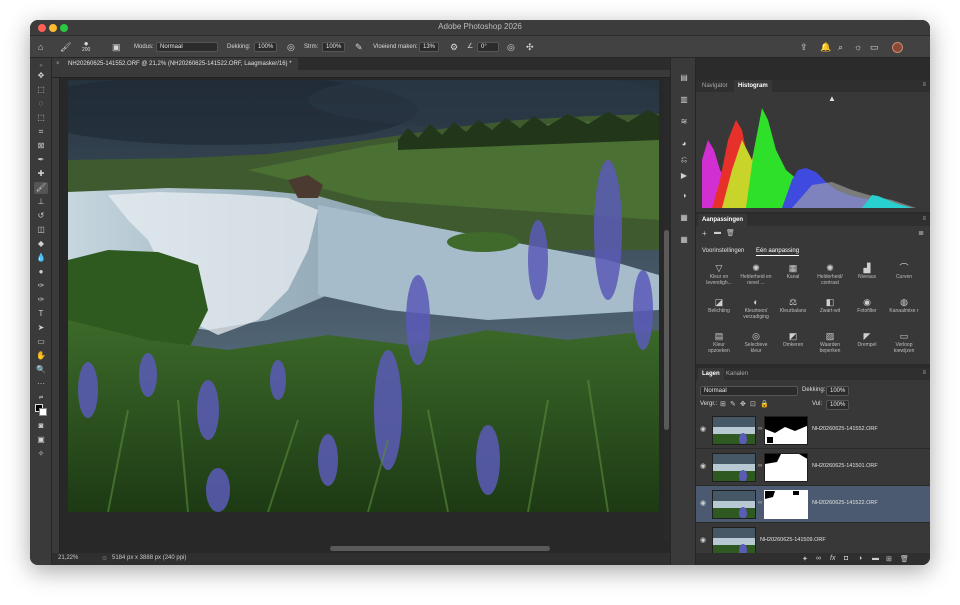 The width and height of the screenshot is (960, 605). I want to click on generate-icon: ✦, so click(805, 559).